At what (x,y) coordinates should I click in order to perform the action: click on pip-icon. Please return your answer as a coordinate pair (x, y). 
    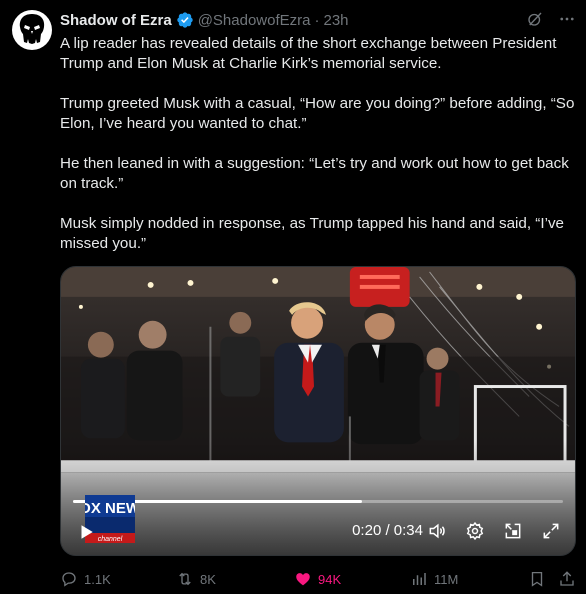
    Looking at the image, I should click on (513, 531).